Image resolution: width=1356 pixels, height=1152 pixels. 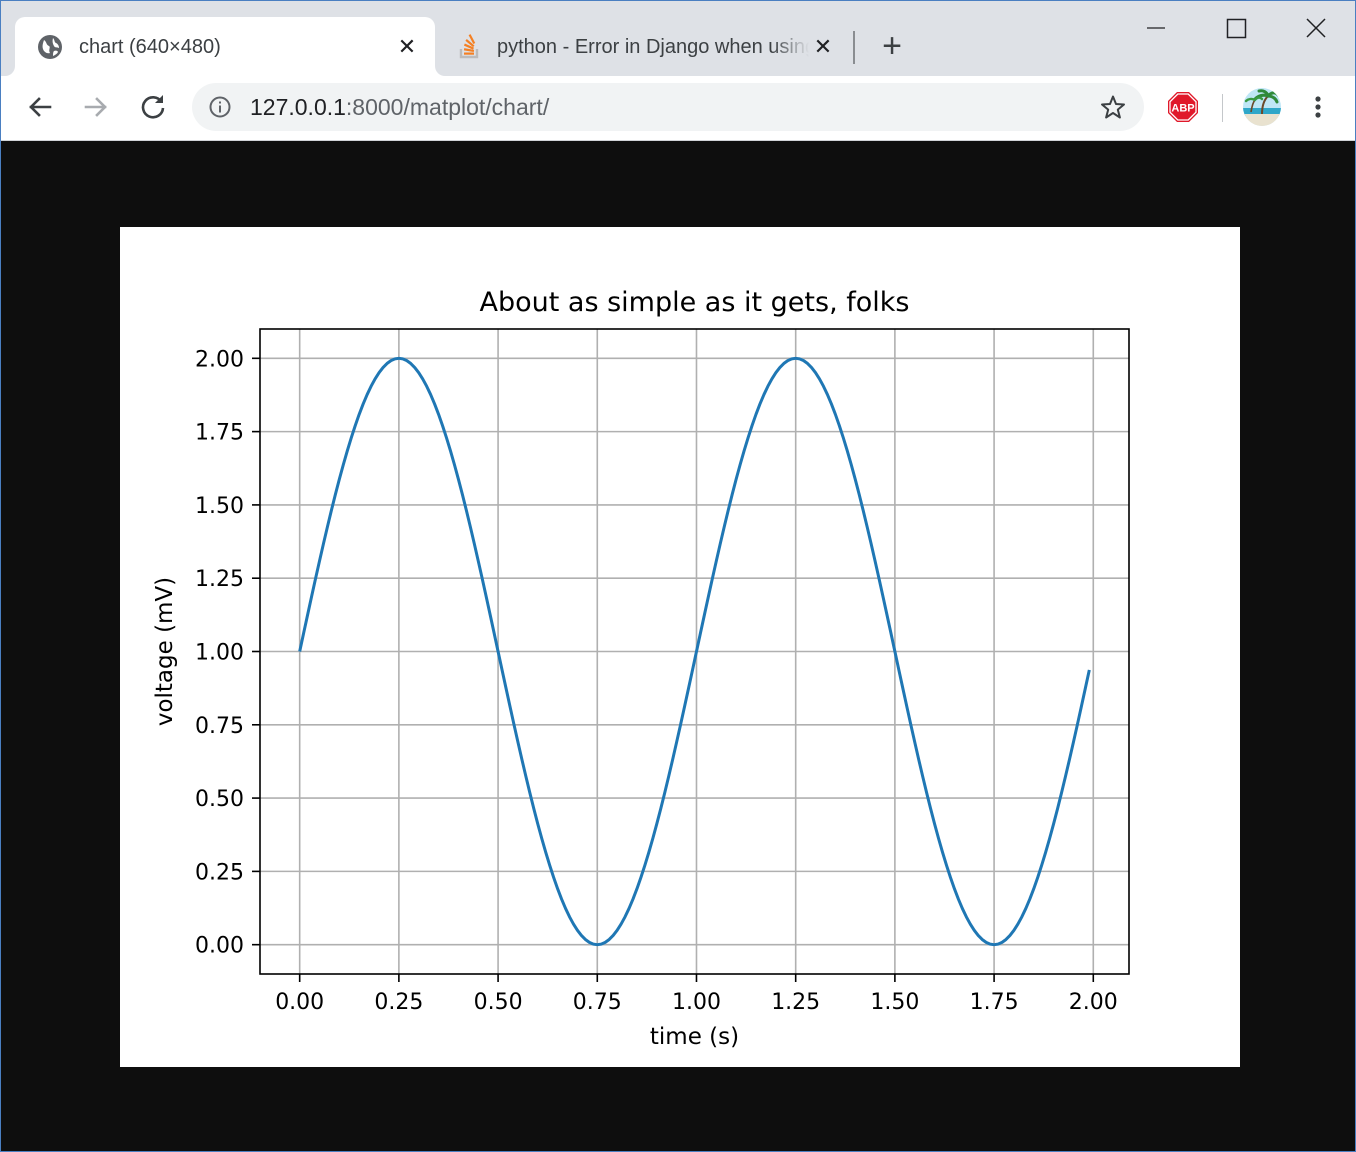 I want to click on back-icon, so click(x=40, y=107).